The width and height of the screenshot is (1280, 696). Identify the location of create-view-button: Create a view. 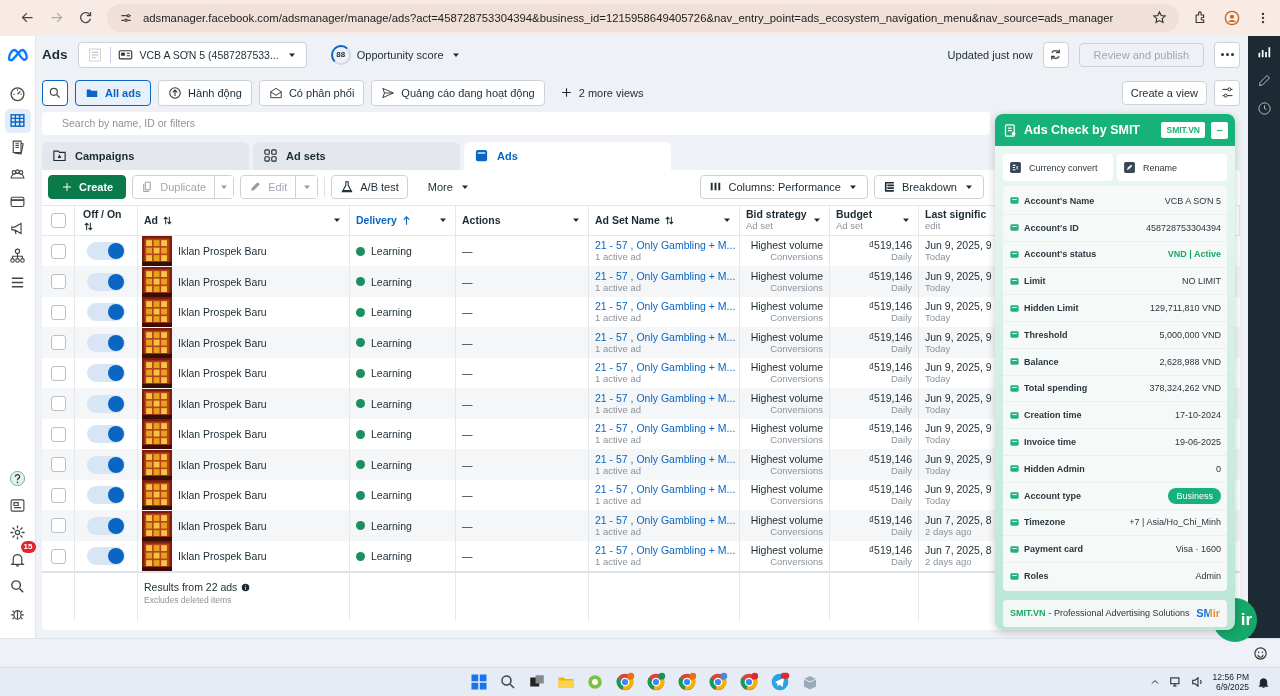
(1164, 92).